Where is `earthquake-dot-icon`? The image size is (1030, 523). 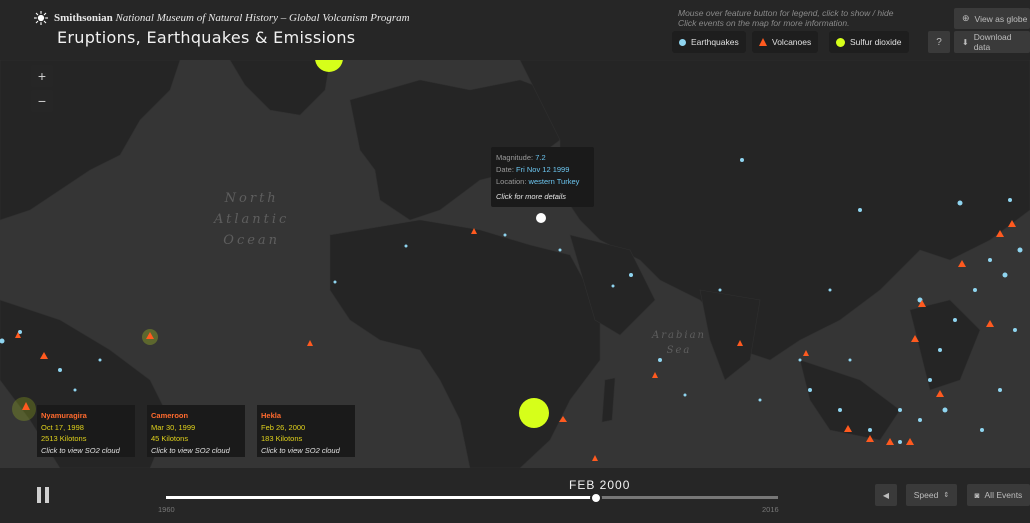
earthquake-dot-icon is located at coordinates (682, 42).